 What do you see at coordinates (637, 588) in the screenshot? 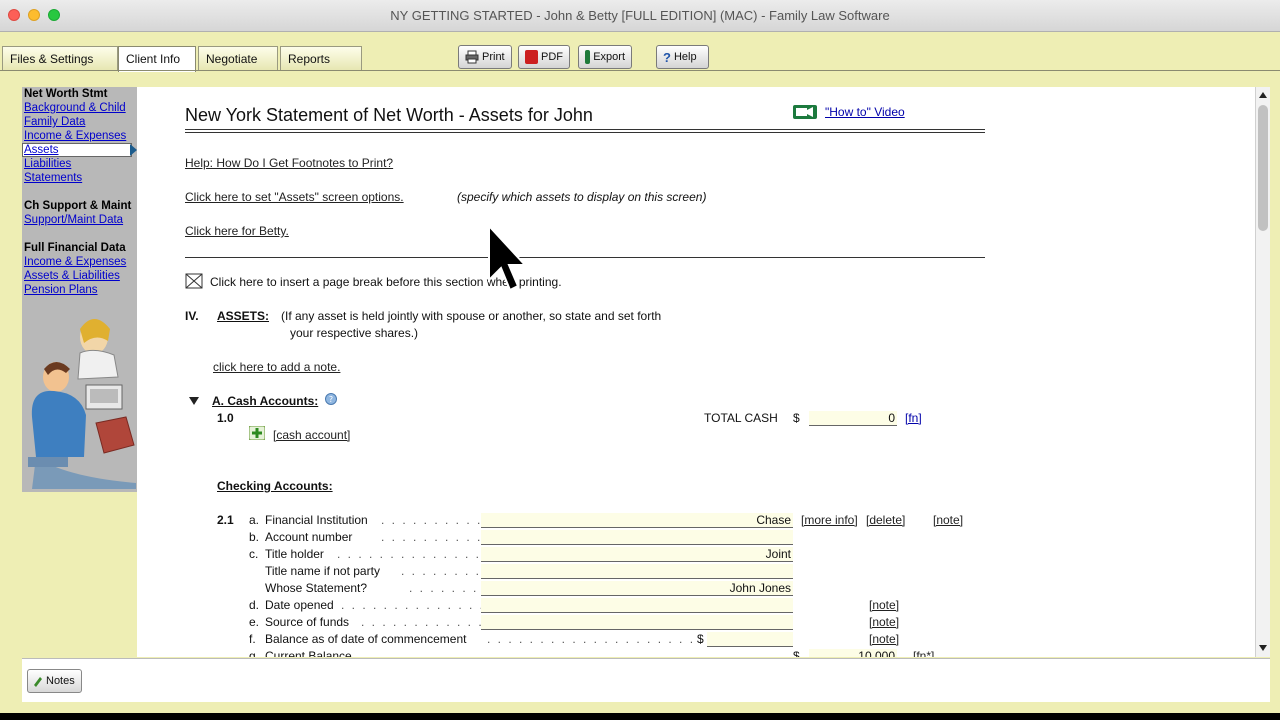
I see `whose-statement-field: John Jones` at bounding box center [637, 588].